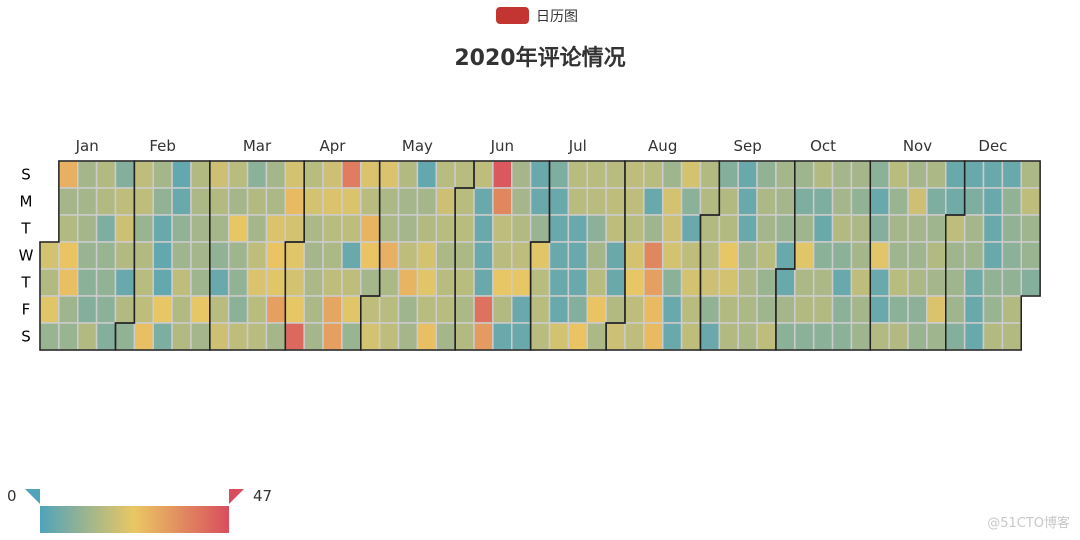 The height and width of the screenshot is (540, 1080). Describe the element at coordinates (512, 15) in the screenshot. I see `legend-swatch` at that location.